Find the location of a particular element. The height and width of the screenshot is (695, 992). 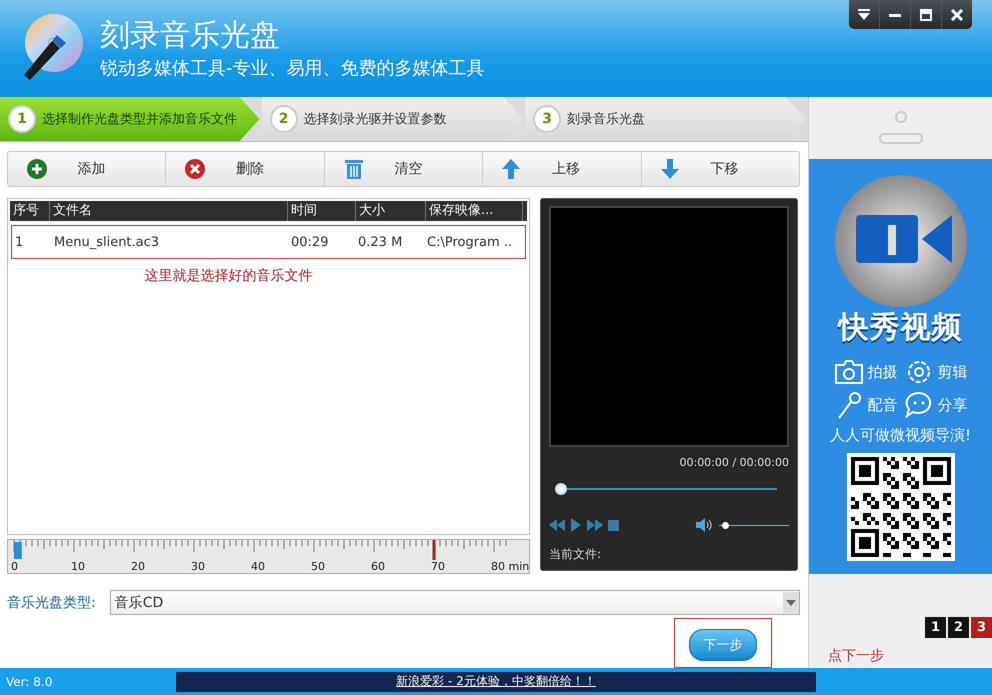

plus-icon is located at coordinates (37, 169).